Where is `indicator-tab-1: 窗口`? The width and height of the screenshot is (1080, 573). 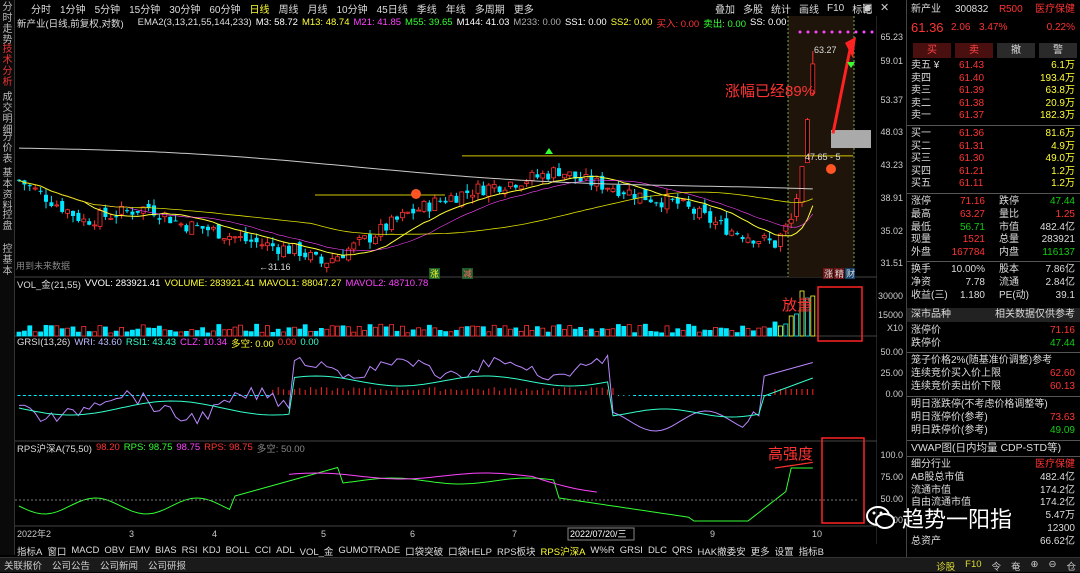
indicator-tab-1: 窗口 is located at coordinates (56, 551).